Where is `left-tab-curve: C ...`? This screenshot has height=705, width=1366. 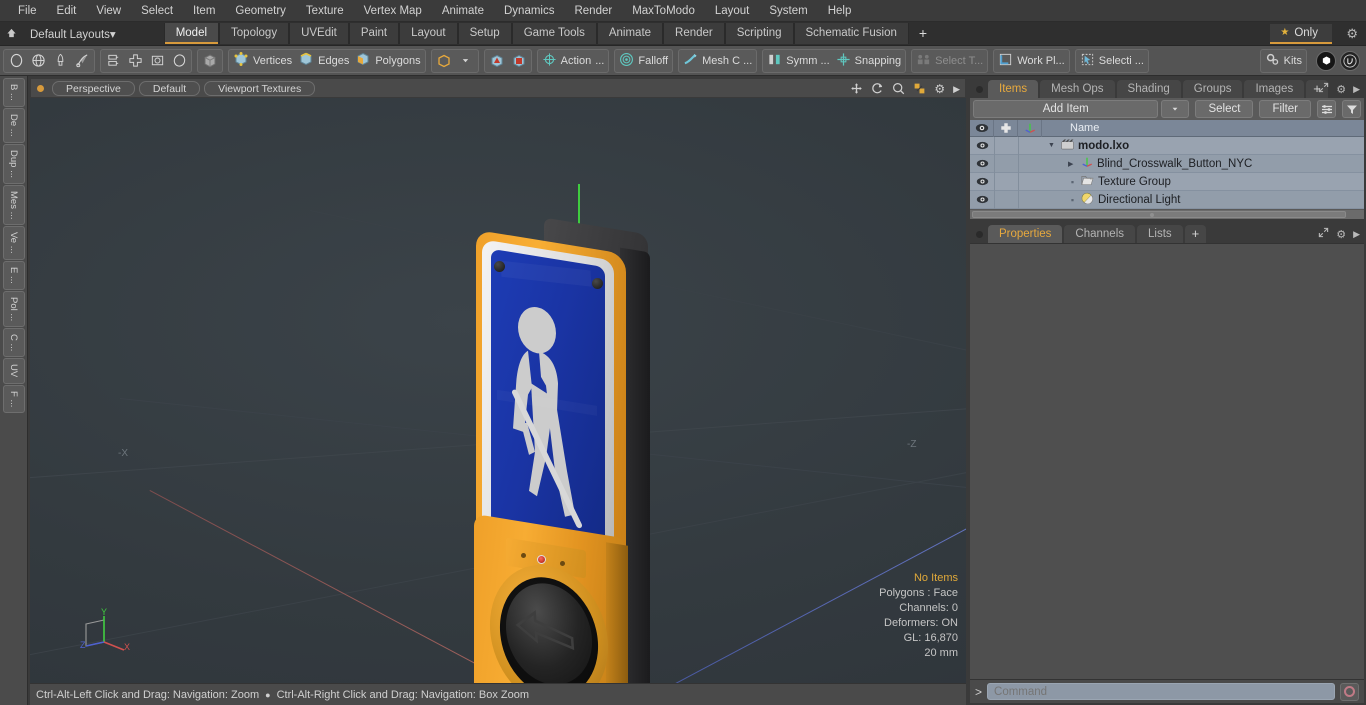 left-tab-curve: C ... is located at coordinates (13, 342).